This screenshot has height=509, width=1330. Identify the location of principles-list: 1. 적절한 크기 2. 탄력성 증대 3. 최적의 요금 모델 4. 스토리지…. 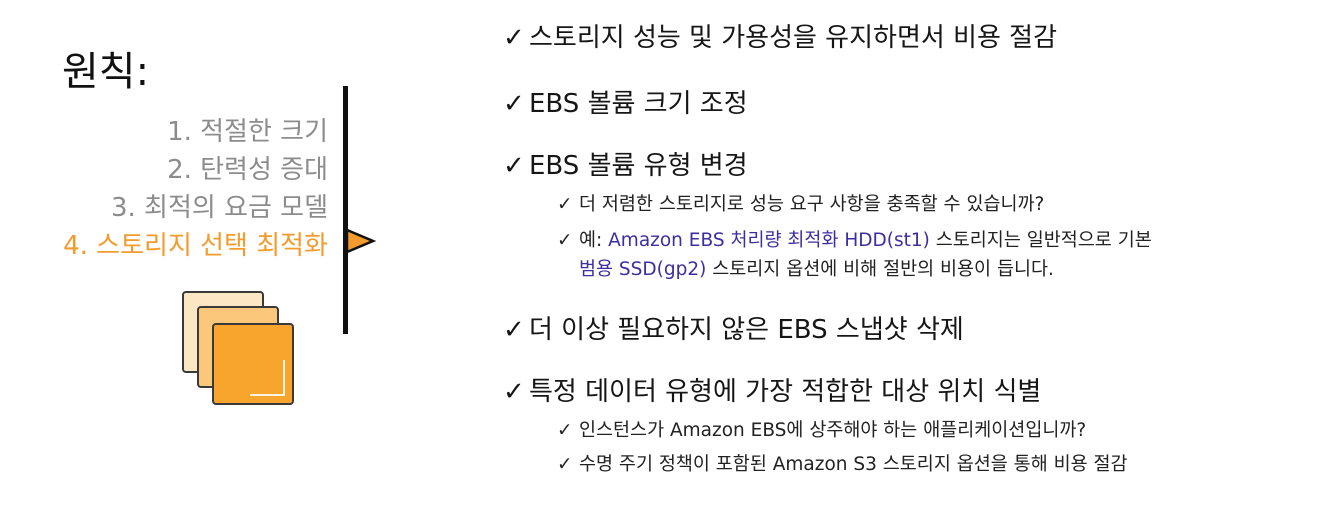
(195, 189).